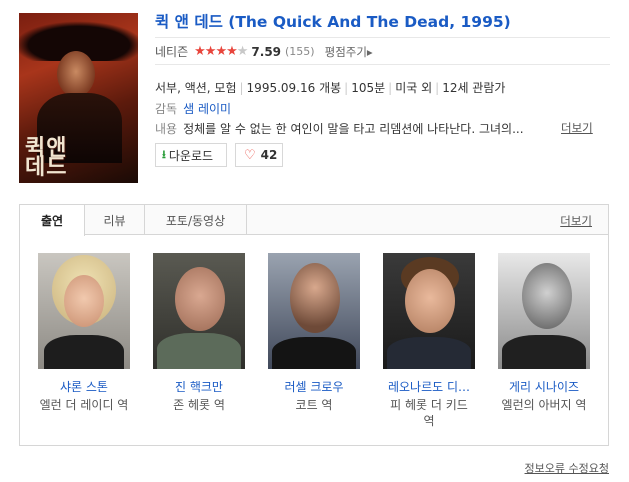 Image resolution: width=629 pixels, height=482 pixels. What do you see at coordinates (414, 88) in the screenshot?
I see `country: 미국 외` at bounding box center [414, 88].